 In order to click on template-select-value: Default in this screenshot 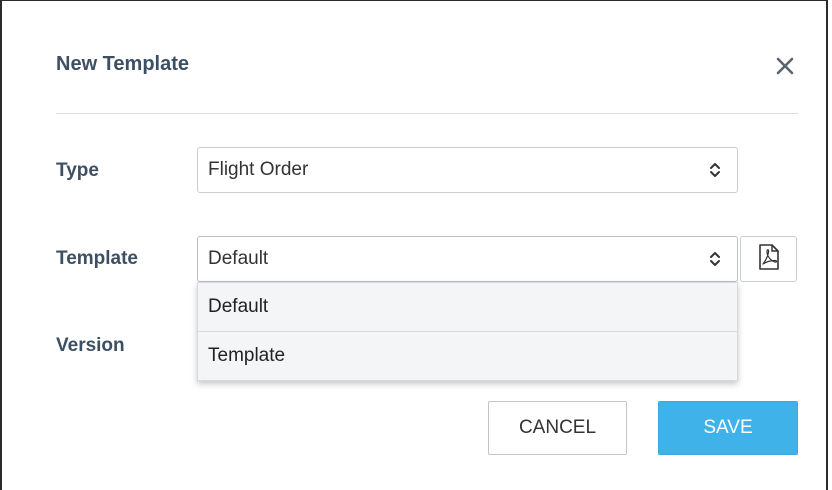, I will do `click(238, 258)`.